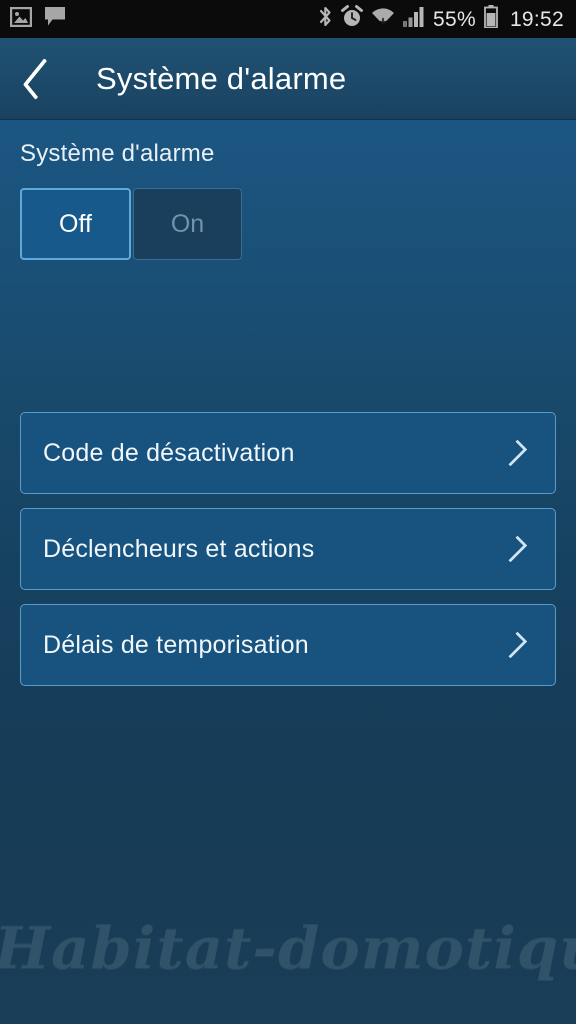  I want to click on alarm-clock-icon, so click(352, 19).